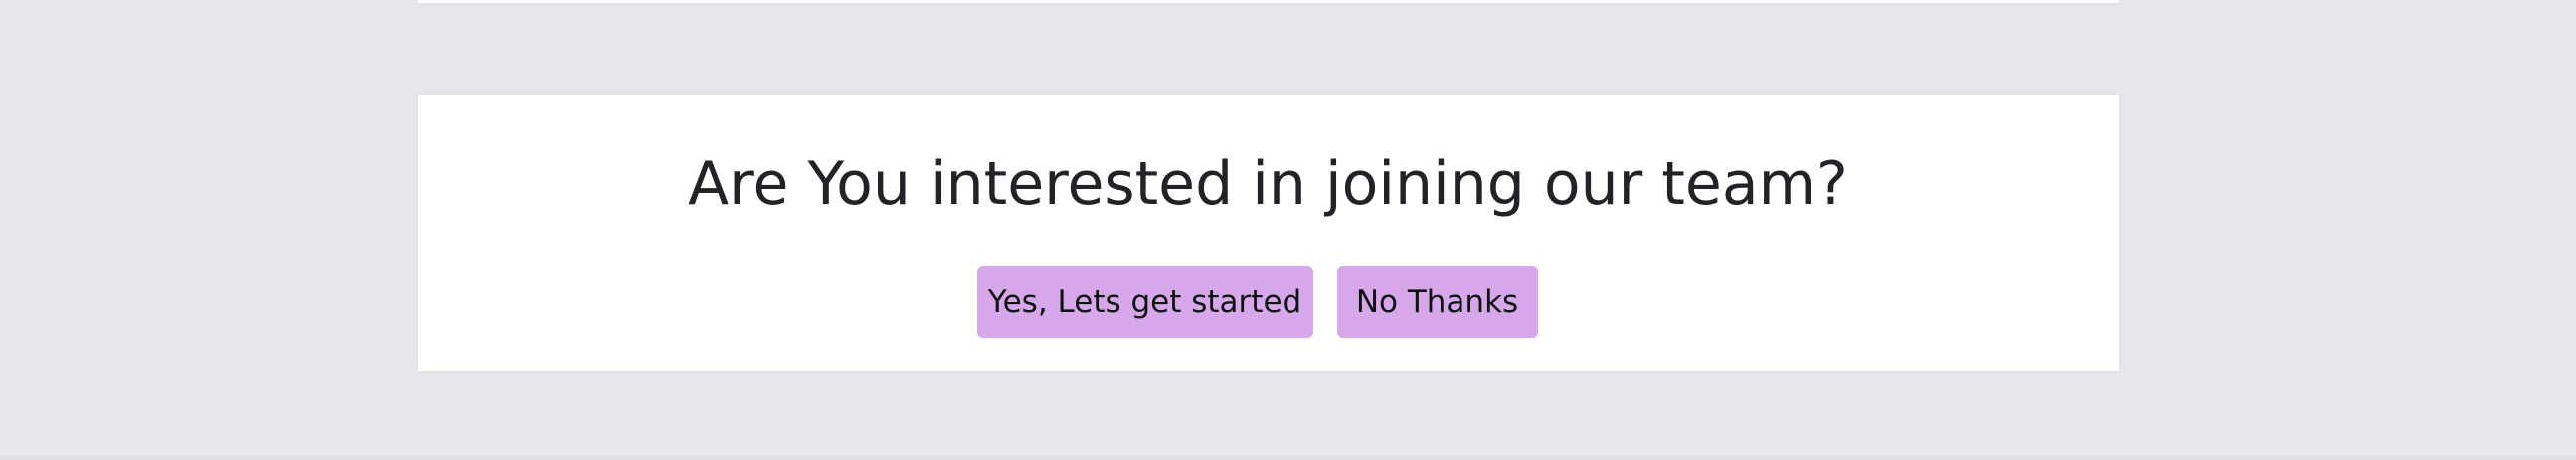 The height and width of the screenshot is (460, 2576). I want to click on previous-card-edge, so click(1268, 1).